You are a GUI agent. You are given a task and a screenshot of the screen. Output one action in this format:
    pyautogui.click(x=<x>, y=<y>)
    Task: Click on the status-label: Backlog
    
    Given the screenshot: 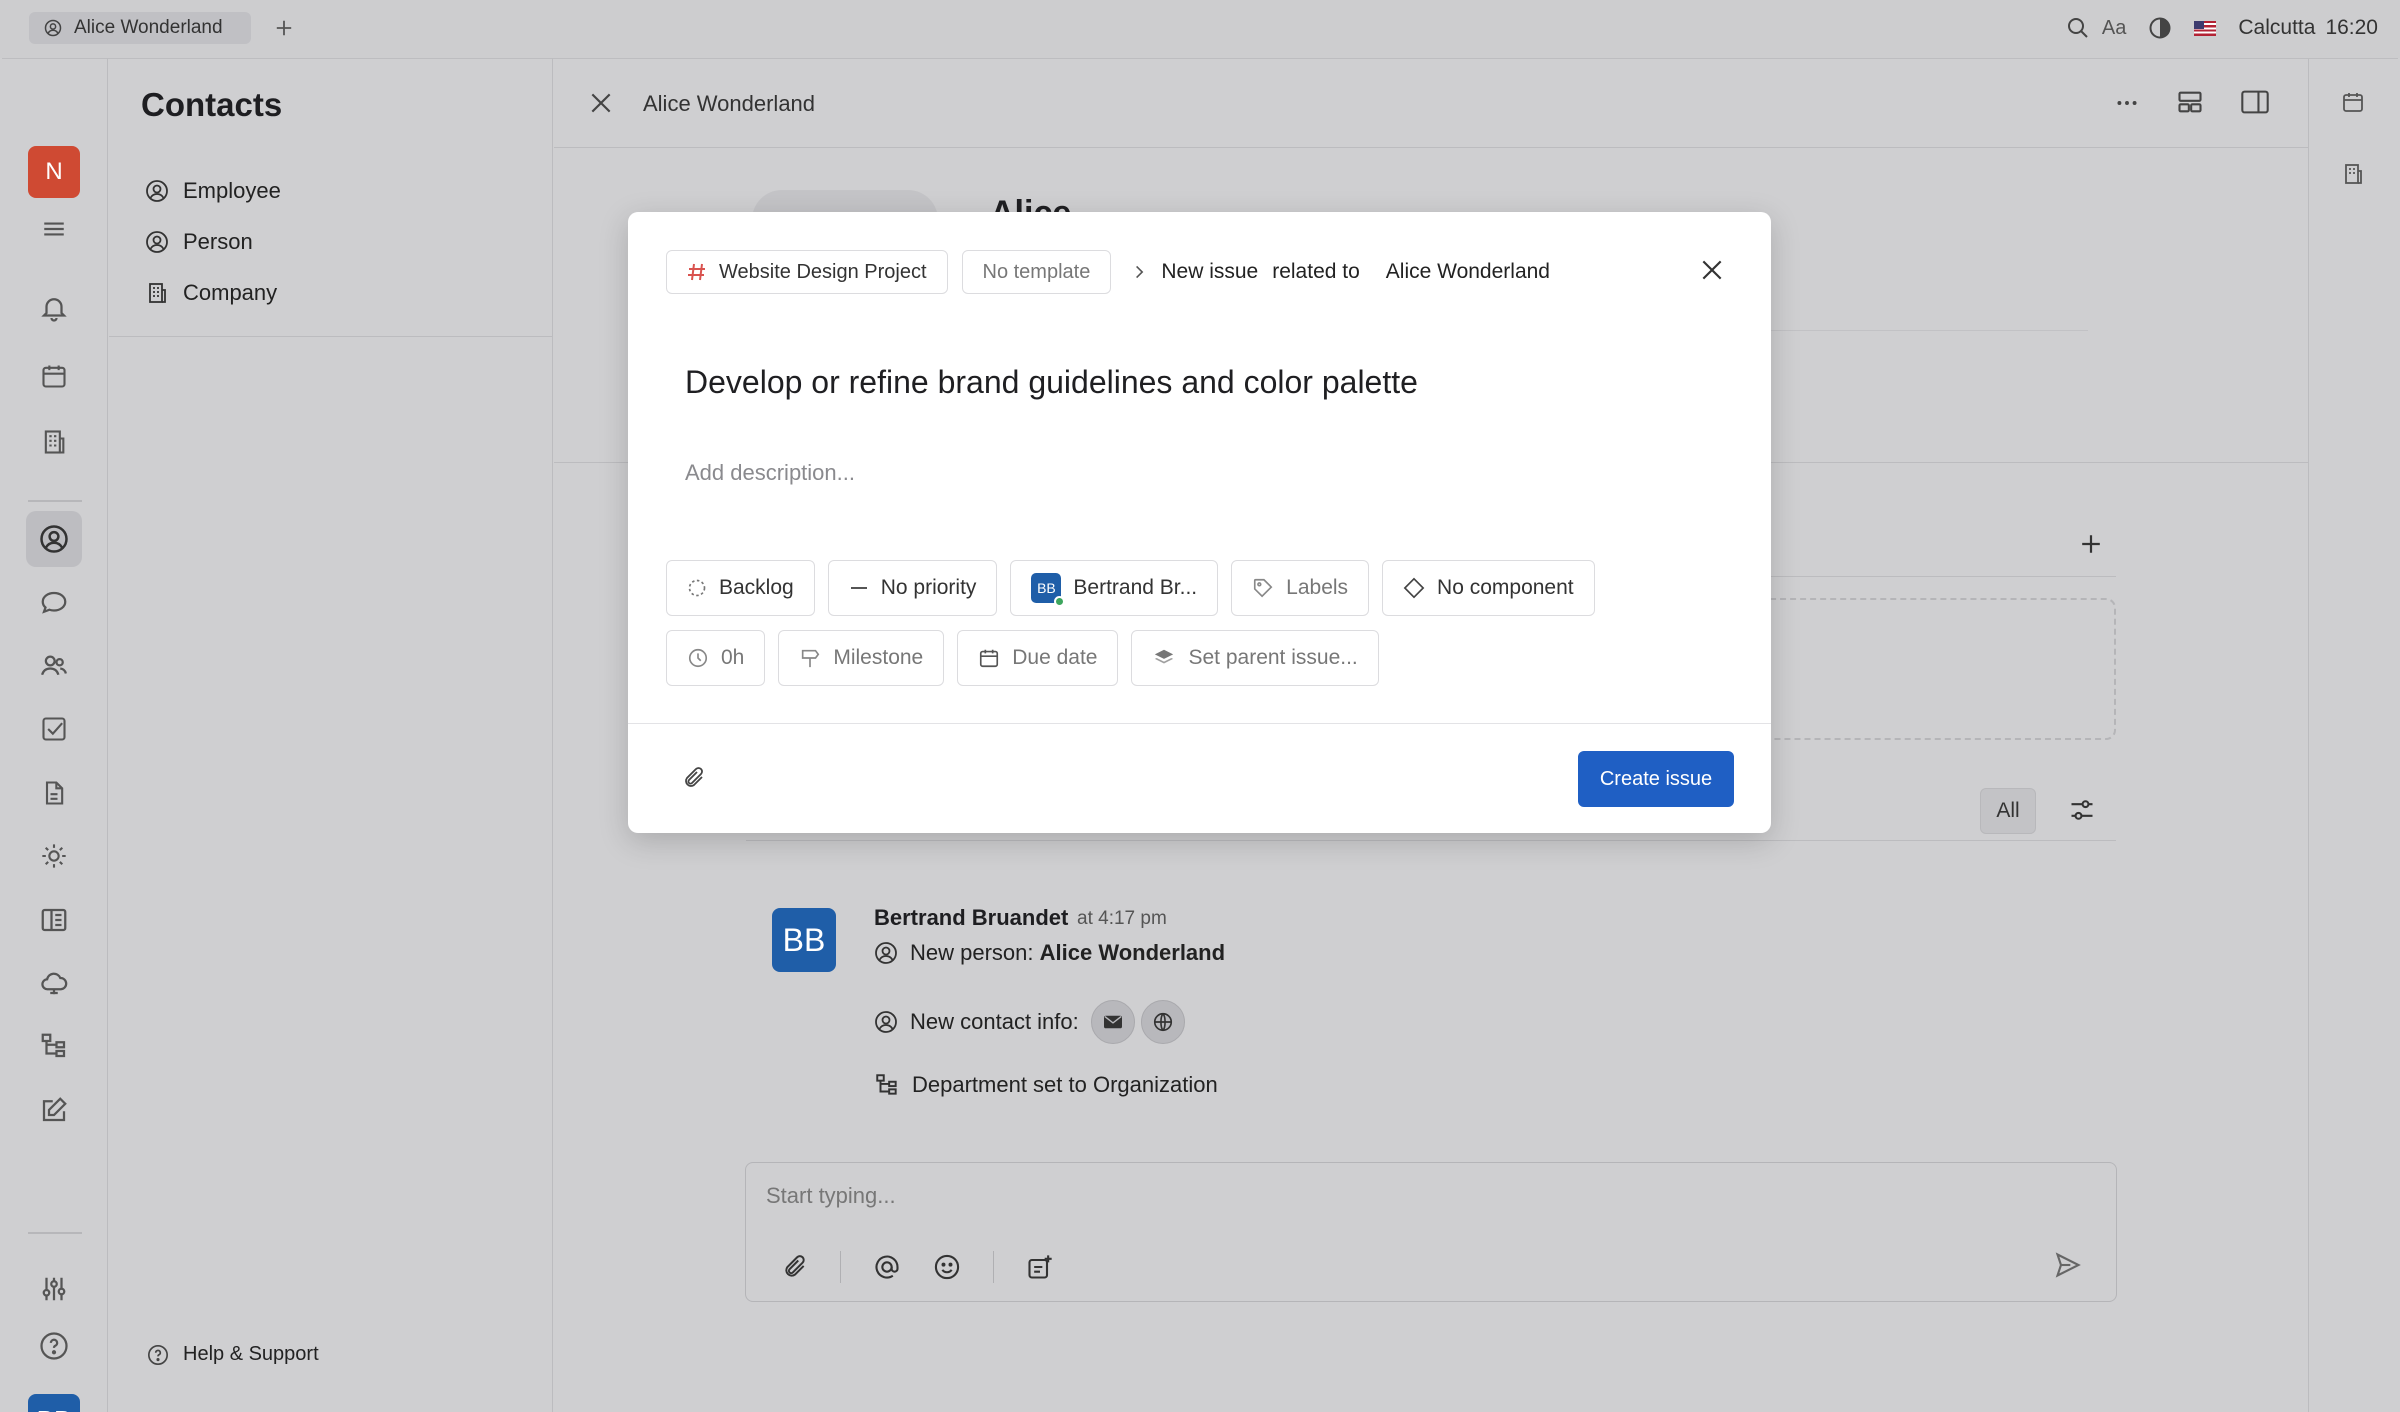 What is the action you would take?
    pyautogui.click(x=756, y=587)
    